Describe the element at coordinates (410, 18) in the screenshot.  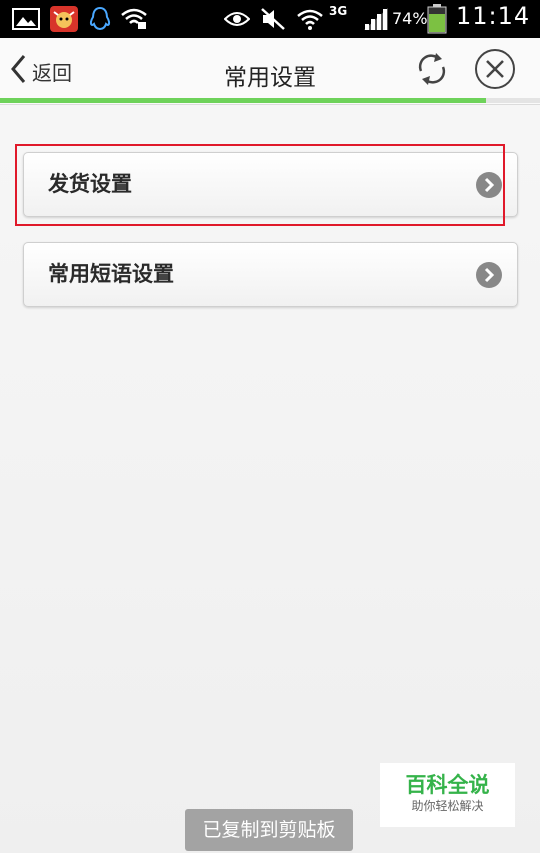
I see `battery-percent-label: 74%` at that location.